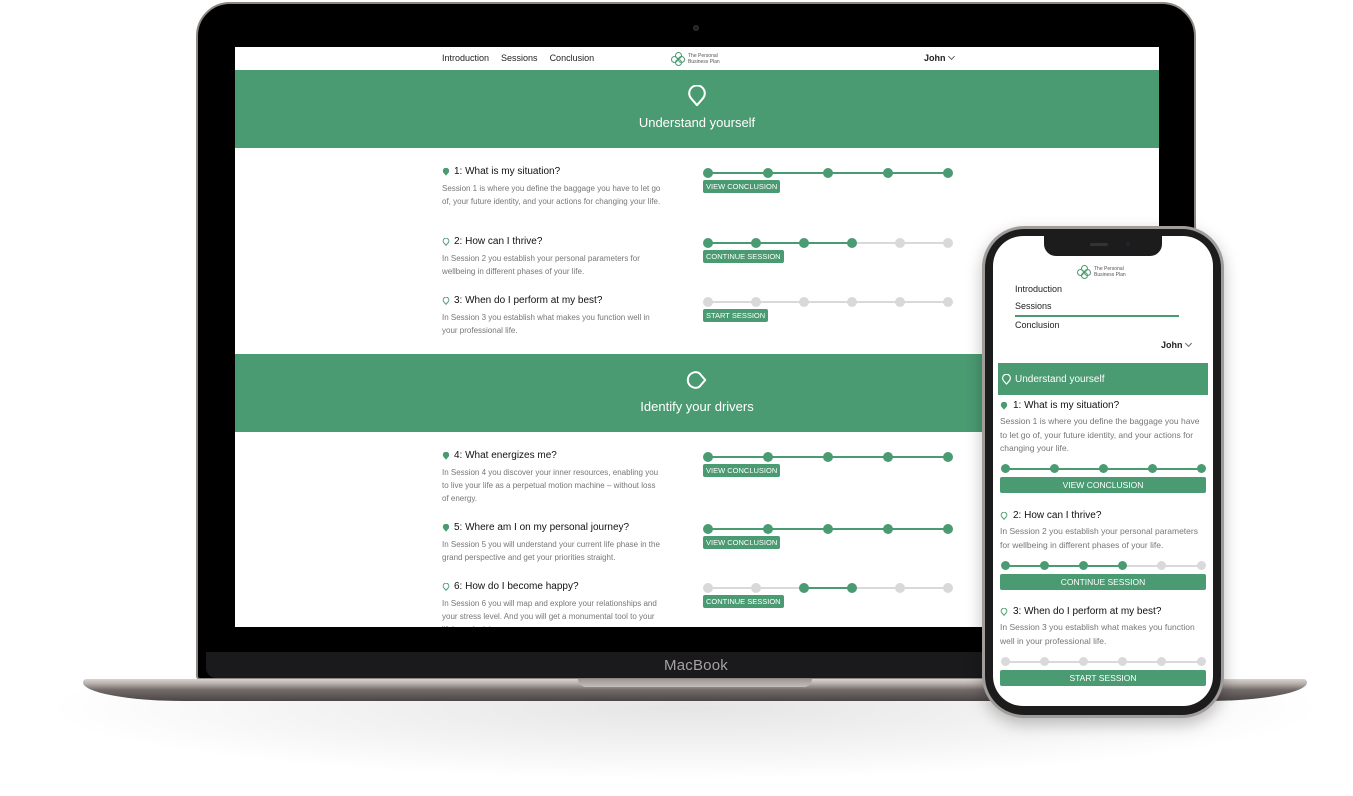 This screenshot has width=1353, height=796. Describe the element at coordinates (505, 455) in the screenshot. I see `session-title: 4: What energizes me?` at that location.